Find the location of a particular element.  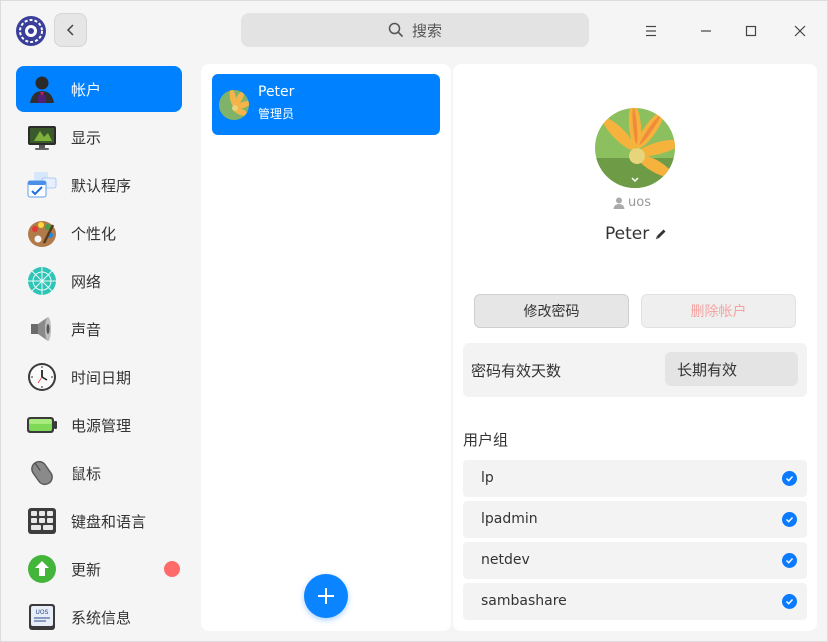

group-item: netdev is located at coordinates (635, 560).